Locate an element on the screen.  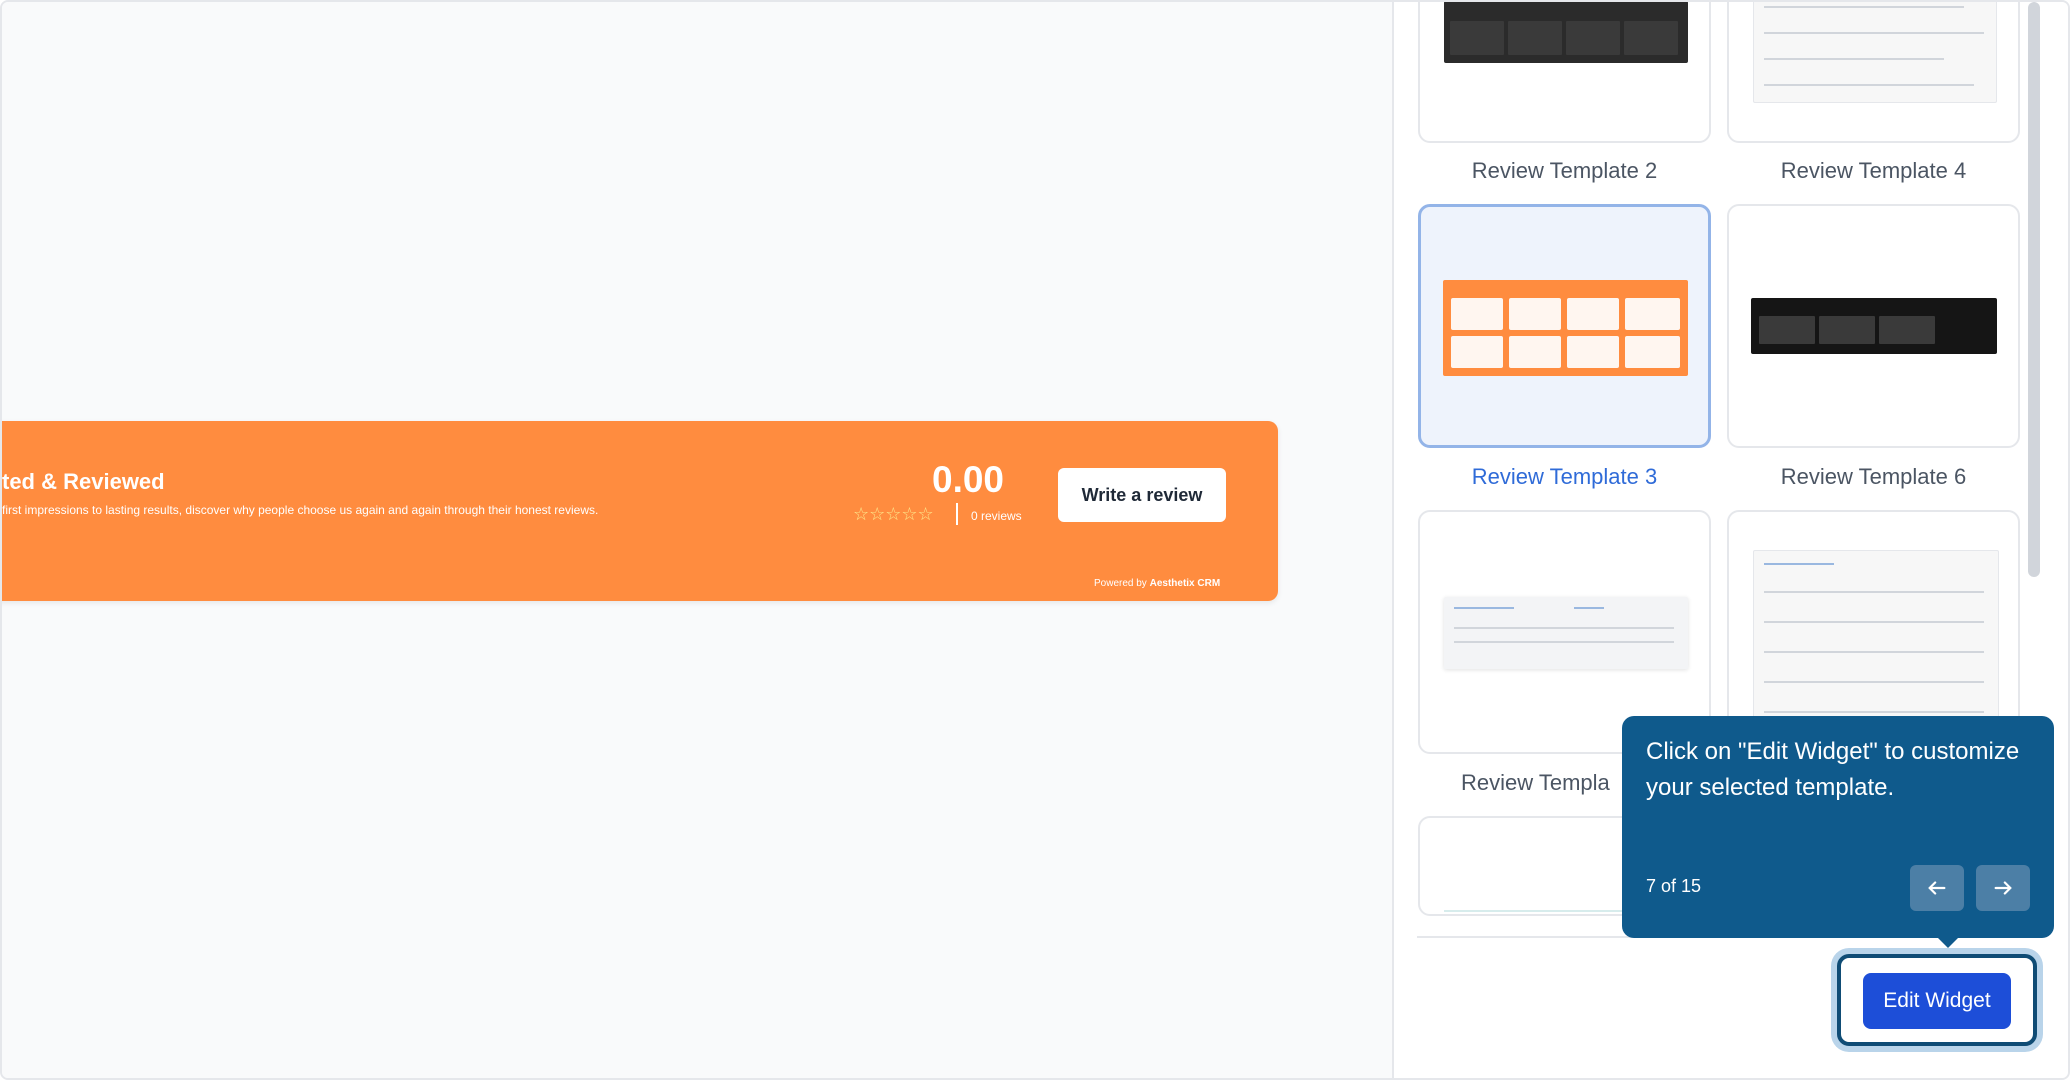
powered-by-prefix: Powered by is located at coordinates (1120, 583).